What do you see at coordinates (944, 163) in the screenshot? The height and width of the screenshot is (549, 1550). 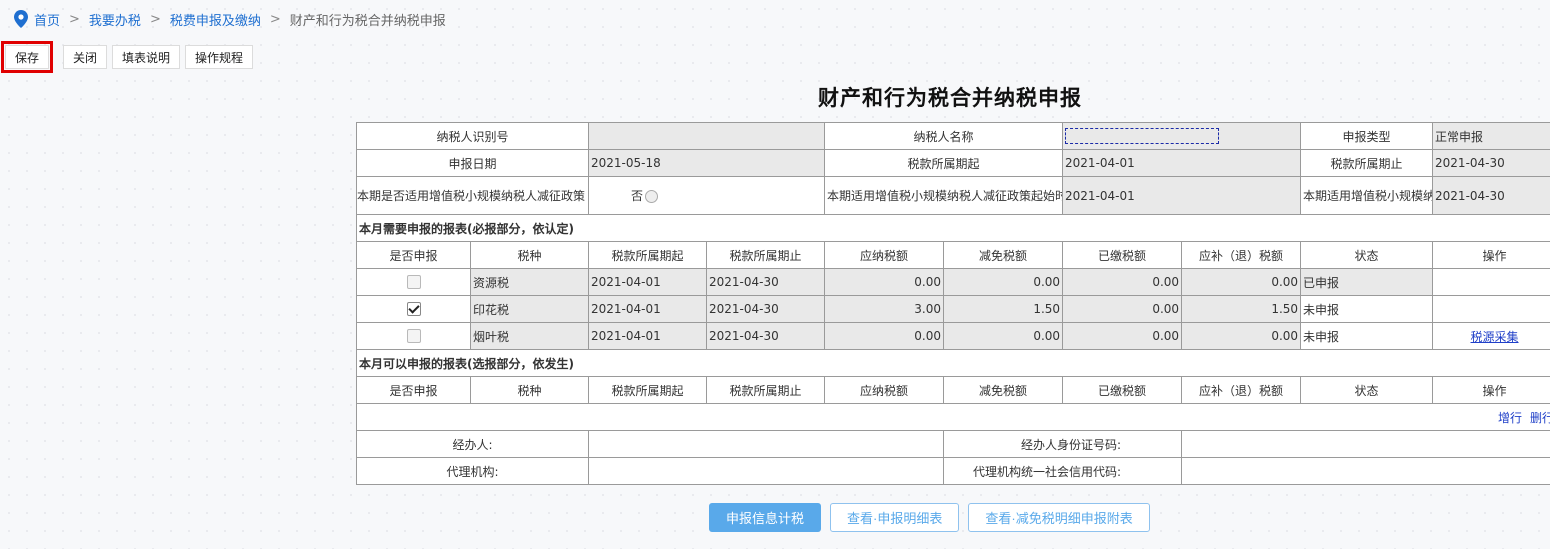 I see `period-start-label: 税款所属期起` at bounding box center [944, 163].